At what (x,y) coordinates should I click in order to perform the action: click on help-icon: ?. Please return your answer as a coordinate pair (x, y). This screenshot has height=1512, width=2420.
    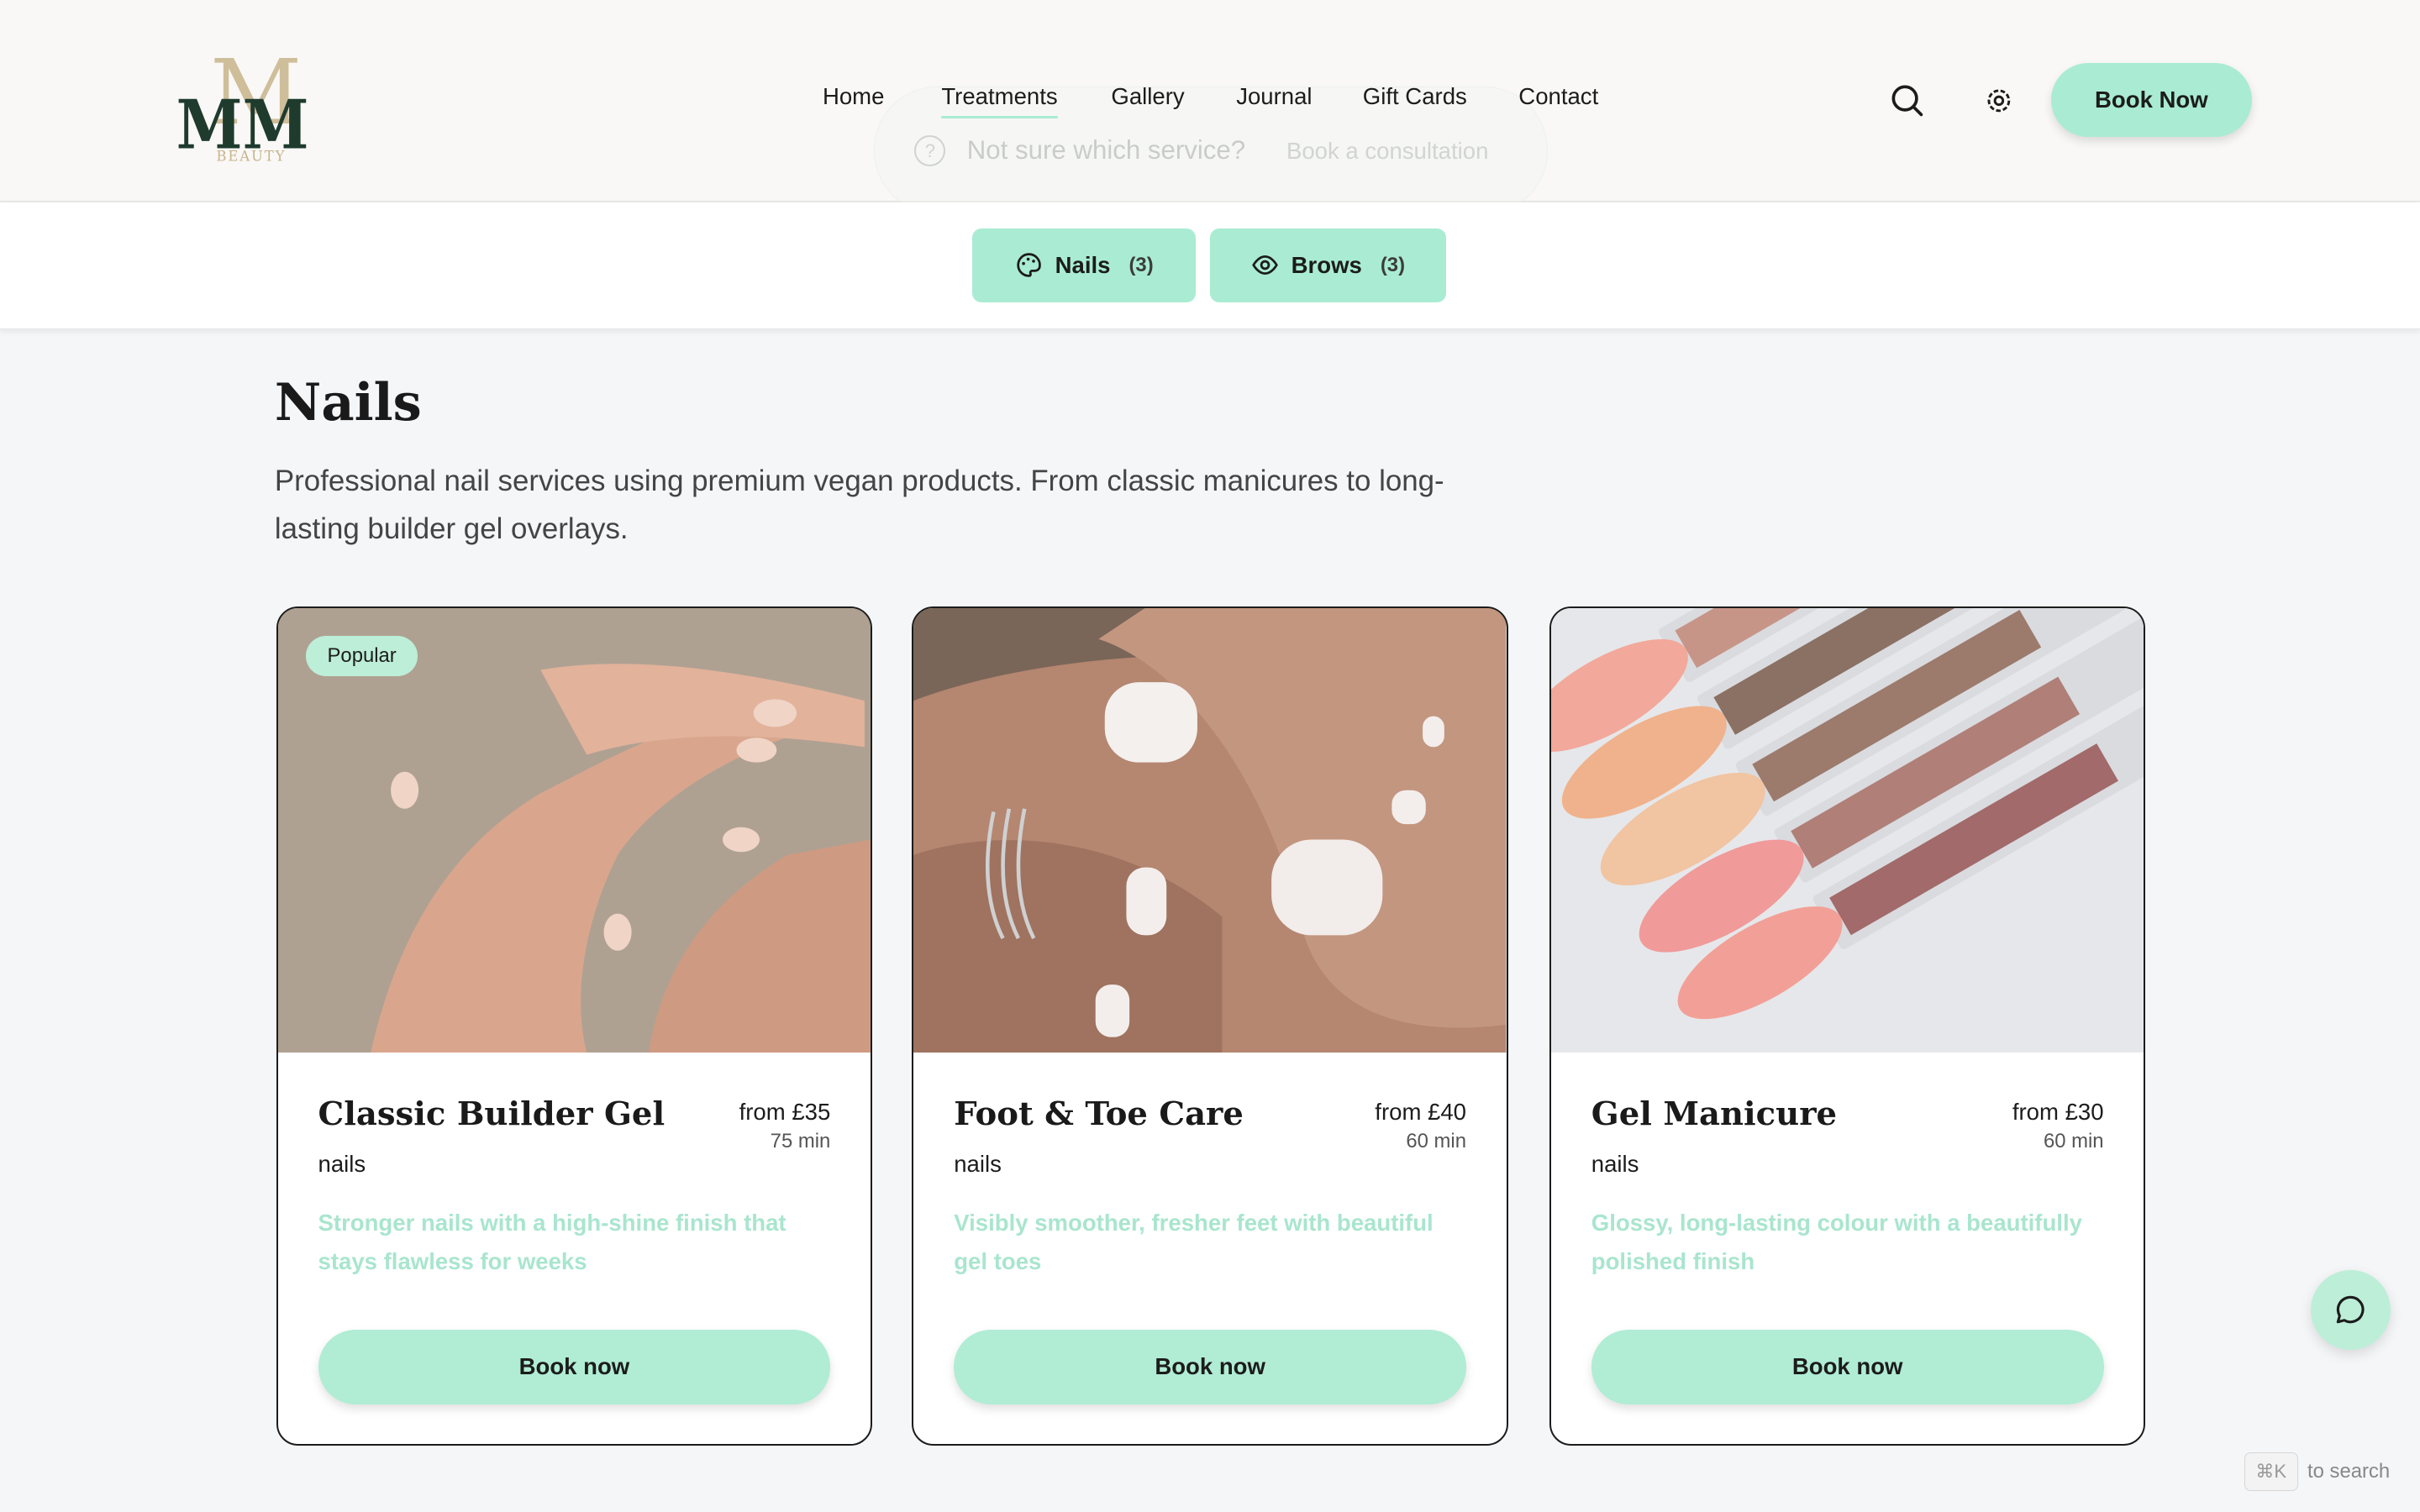
    Looking at the image, I should click on (930, 150).